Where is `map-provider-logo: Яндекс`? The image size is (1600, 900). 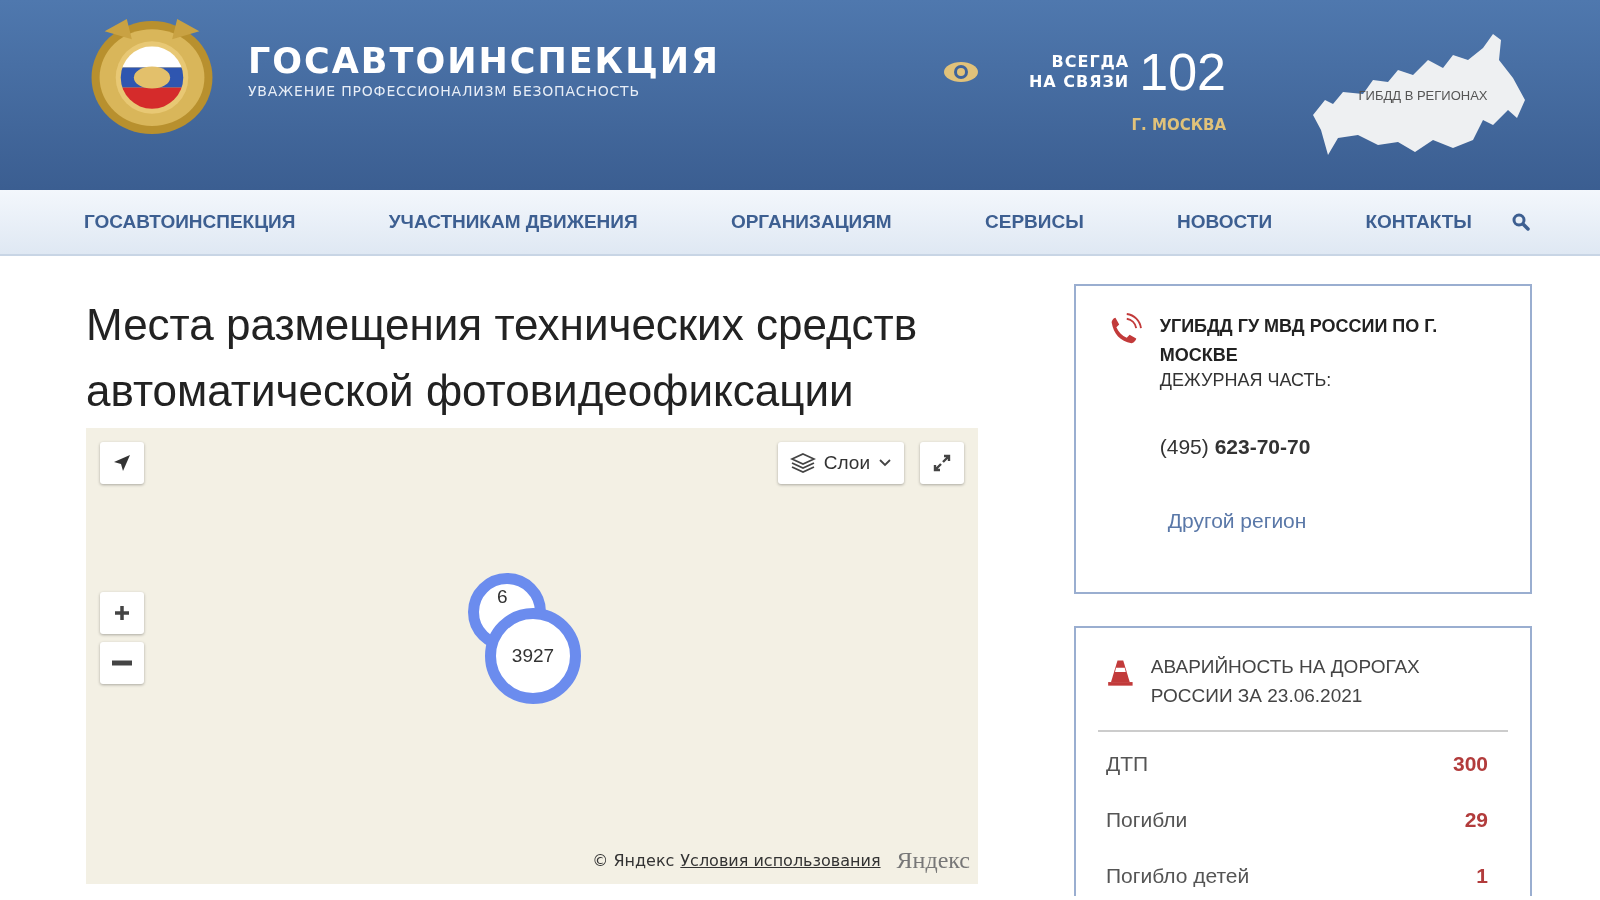 map-provider-logo: Яндекс is located at coordinates (933, 860).